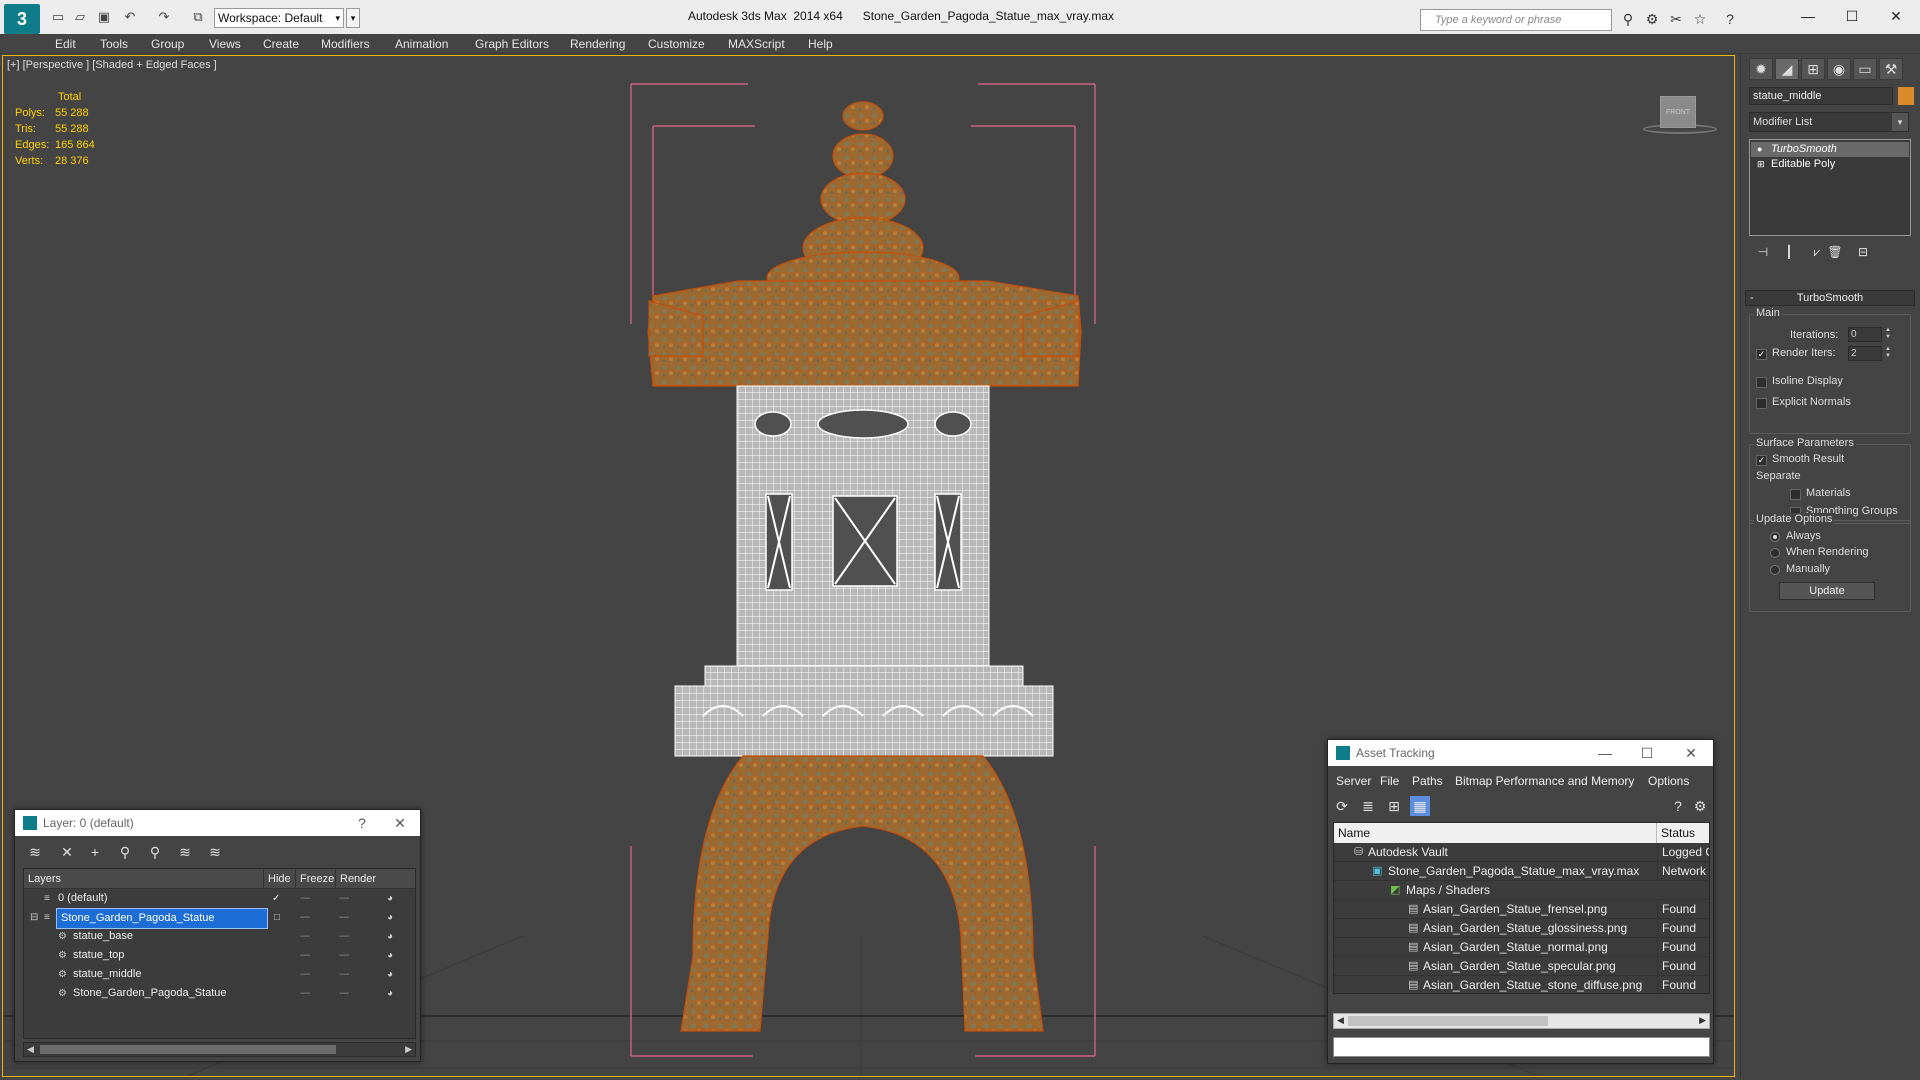 The width and height of the screenshot is (1920, 1080). What do you see at coordinates (1678, 112) in the screenshot?
I see `viewcube: FRONT` at bounding box center [1678, 112].